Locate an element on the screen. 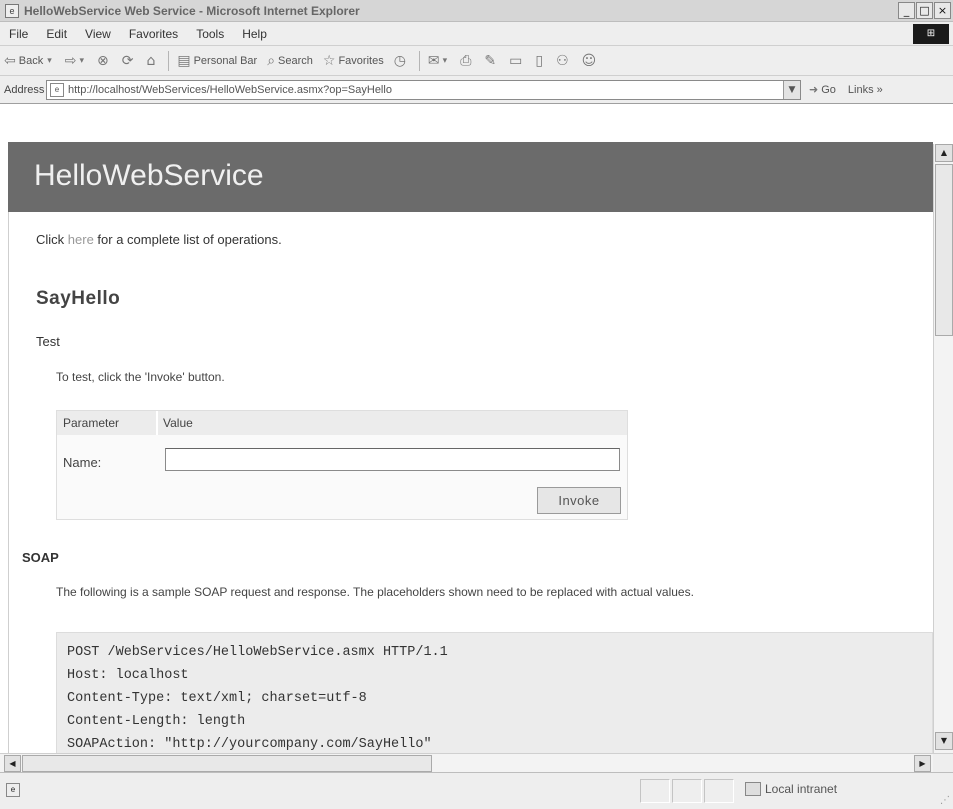 This screenshot has width=953, height=809. maximize-button: □ is located at coordinates (924, 10).